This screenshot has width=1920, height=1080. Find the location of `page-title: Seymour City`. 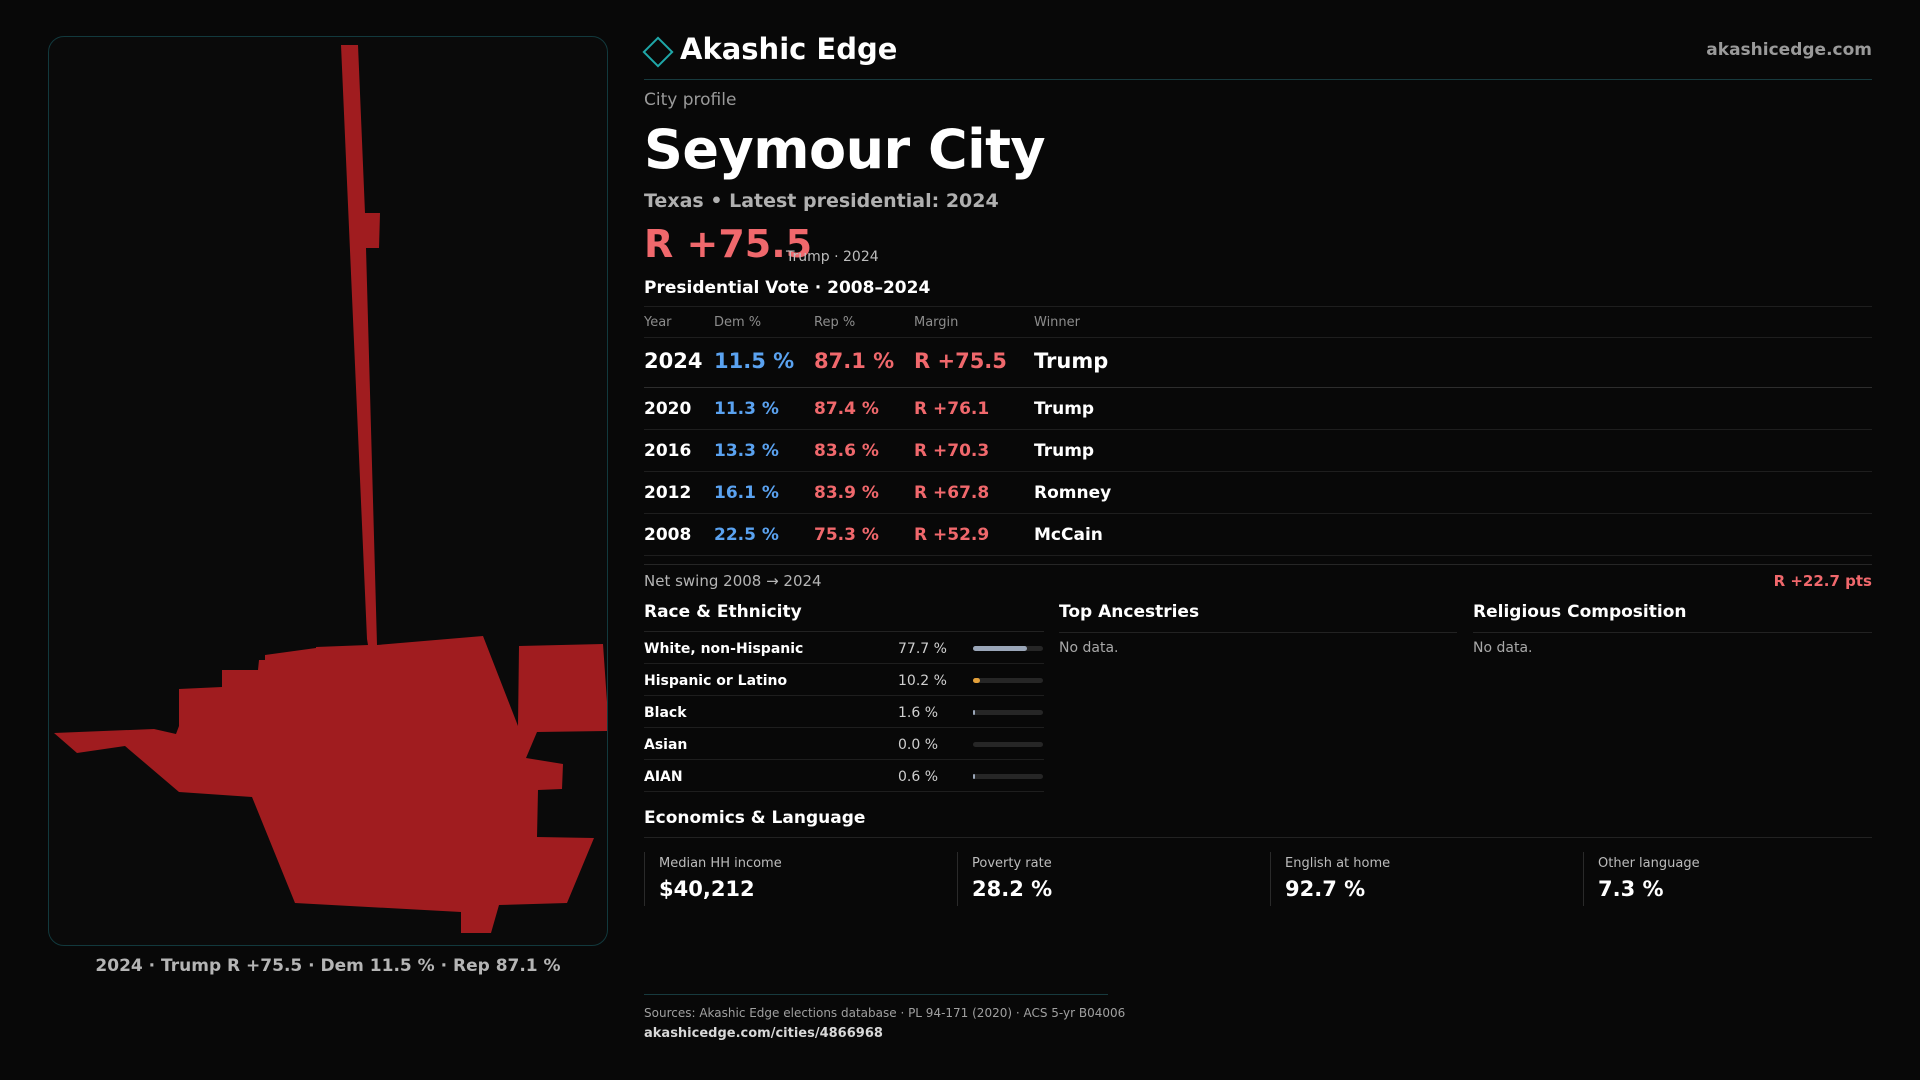

page-title: Seymour City is located at coordinates (845, 149).